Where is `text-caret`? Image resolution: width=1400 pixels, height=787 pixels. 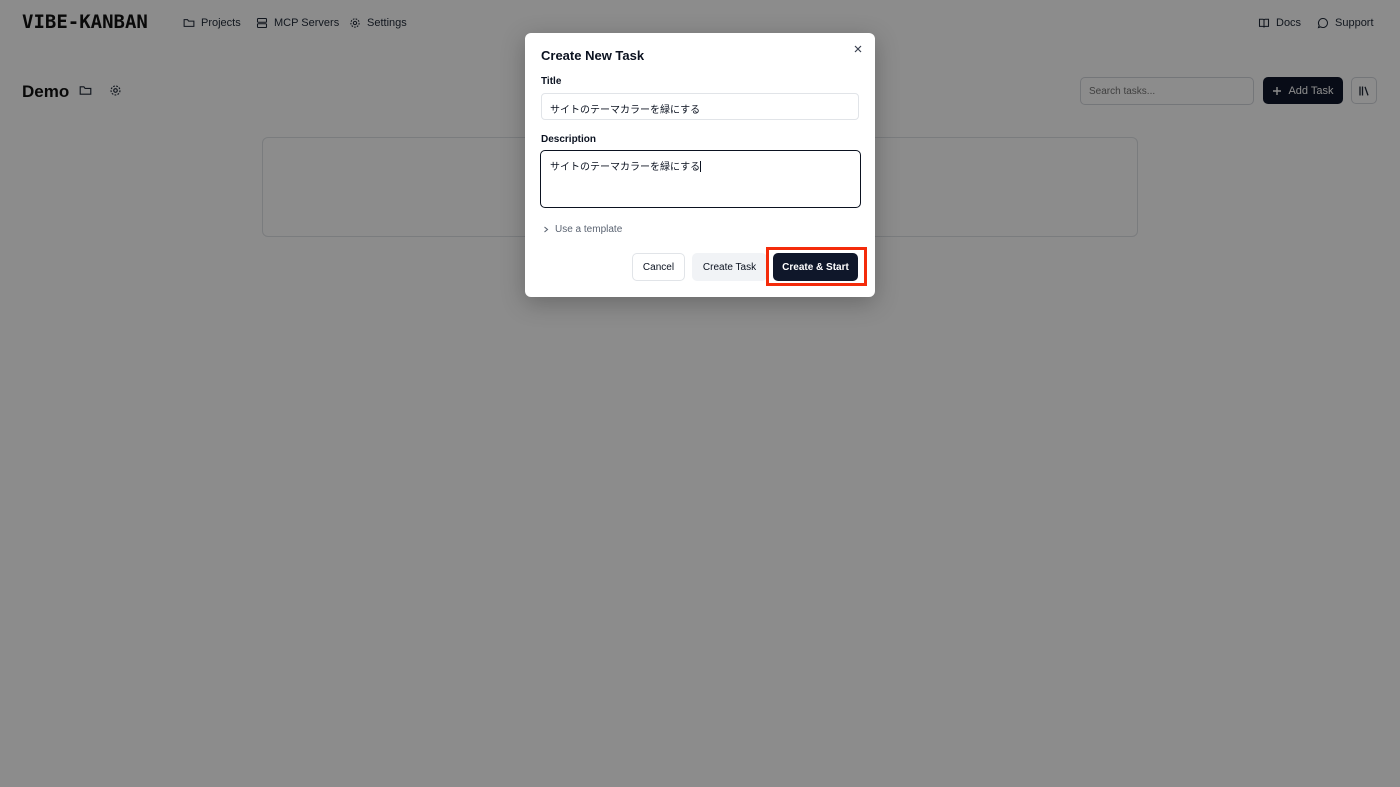
text-caret is located at coordinates (701, 166).